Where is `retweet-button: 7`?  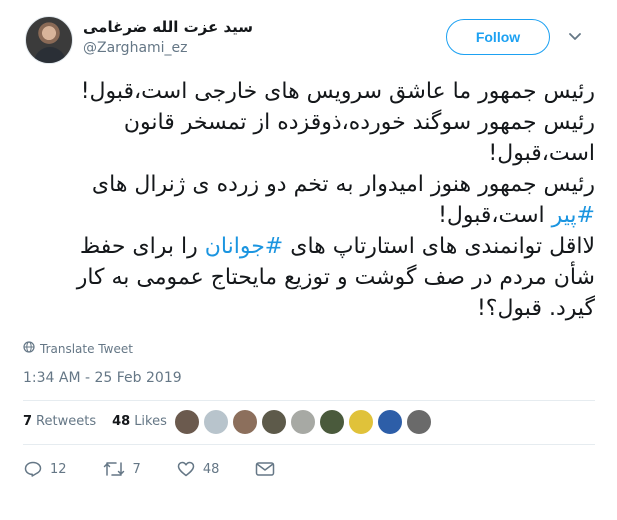
retweet-button: 7 is located at coordinates (122, 469).